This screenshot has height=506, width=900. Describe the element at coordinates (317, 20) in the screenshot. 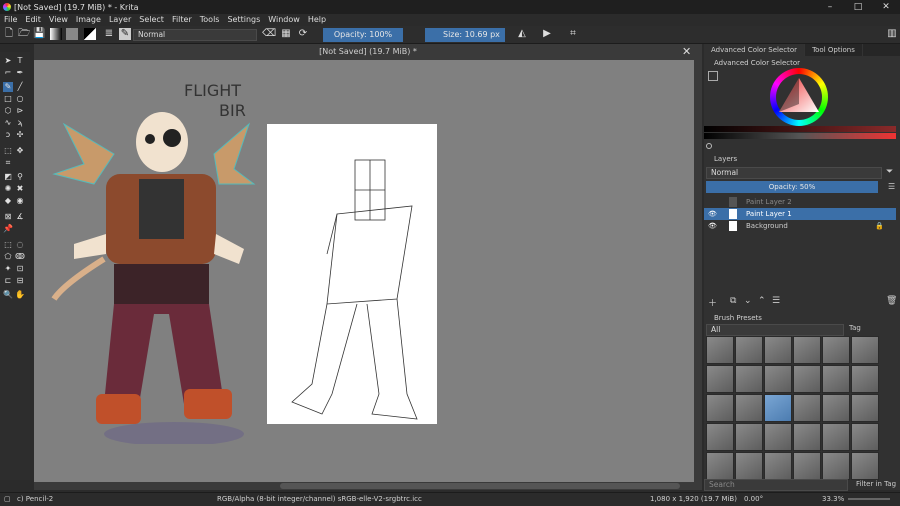

I see `menu-help: Help` at that location.